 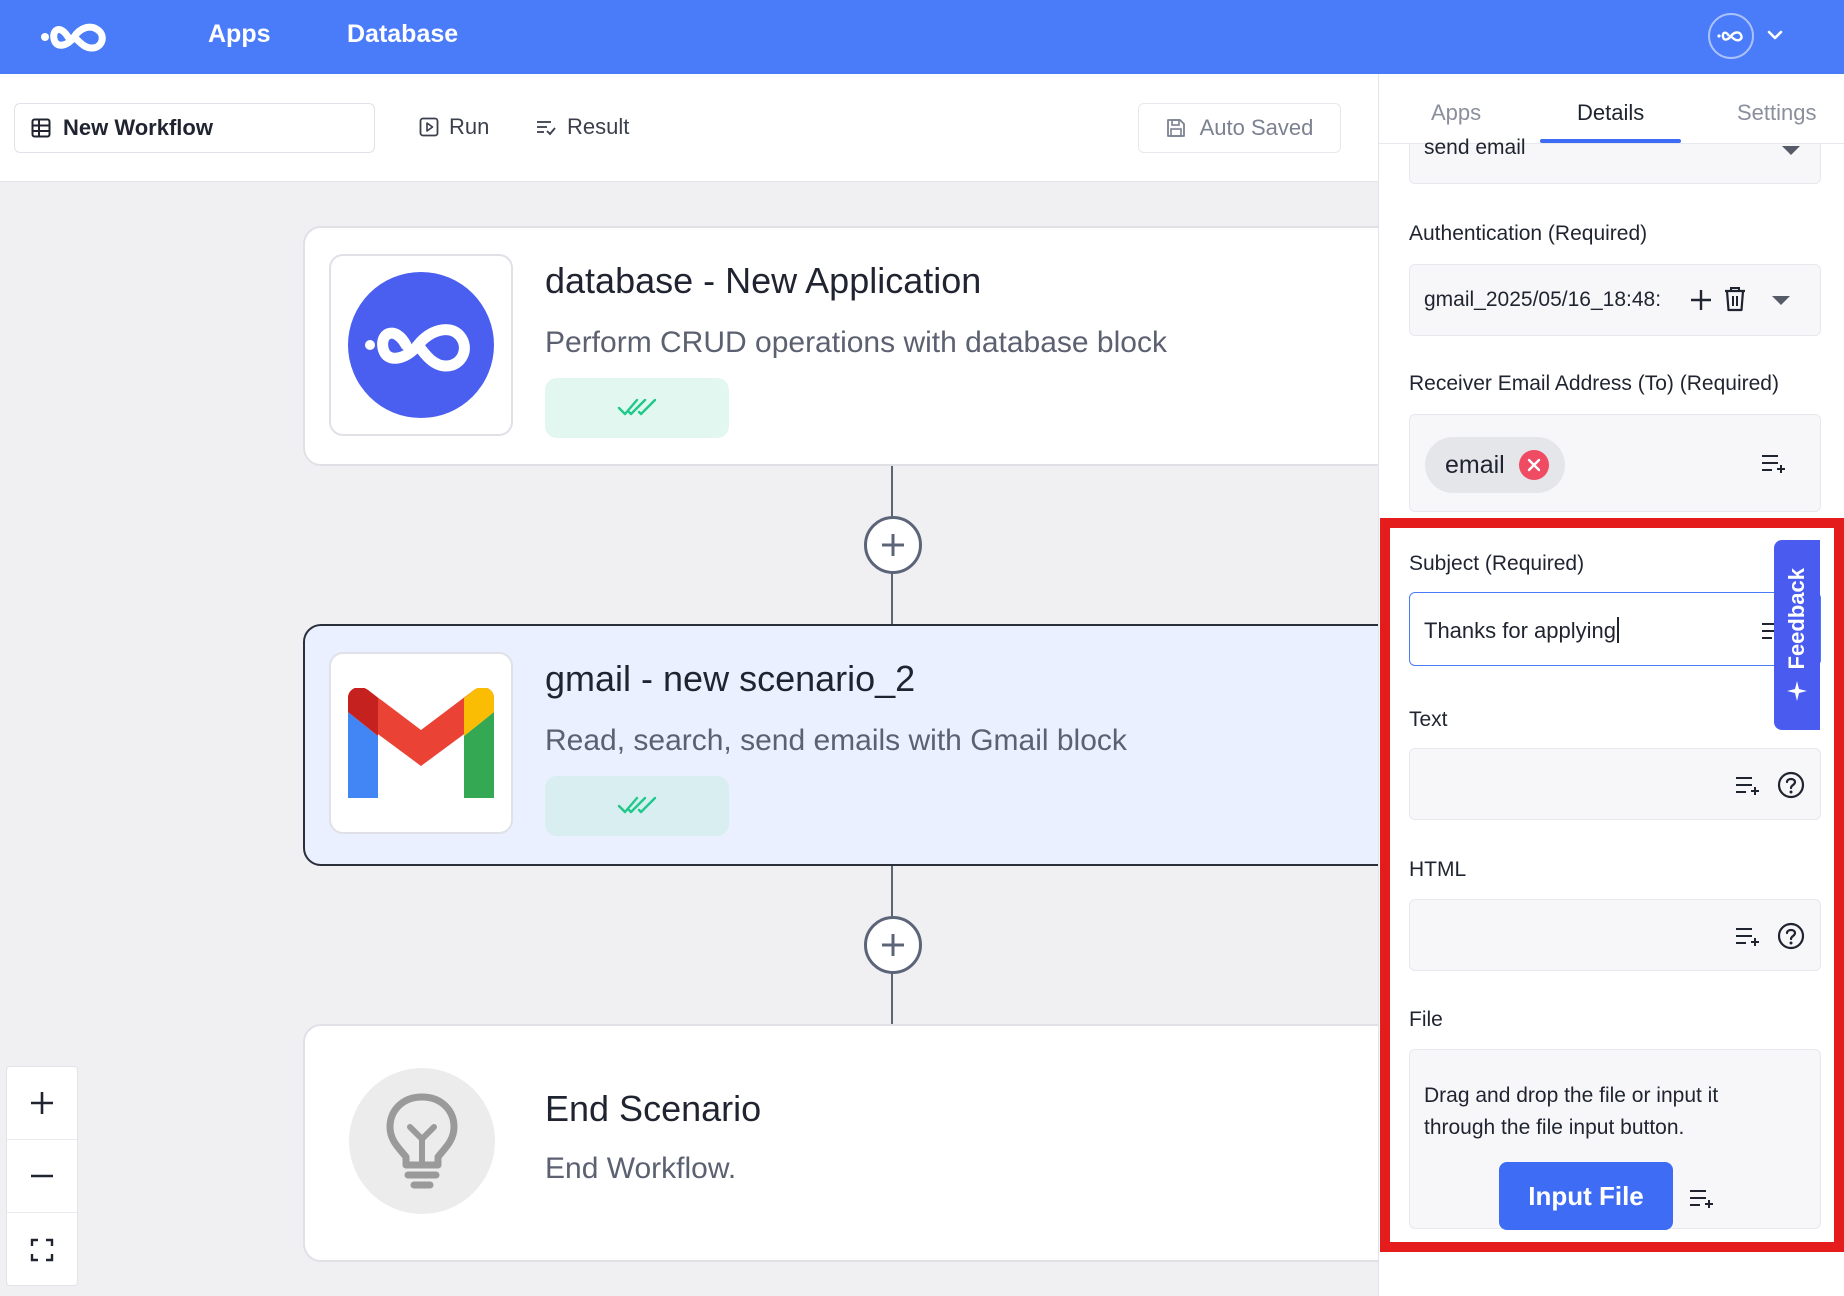 I want to click on table-grid-icon, so click(x=41, y=128).